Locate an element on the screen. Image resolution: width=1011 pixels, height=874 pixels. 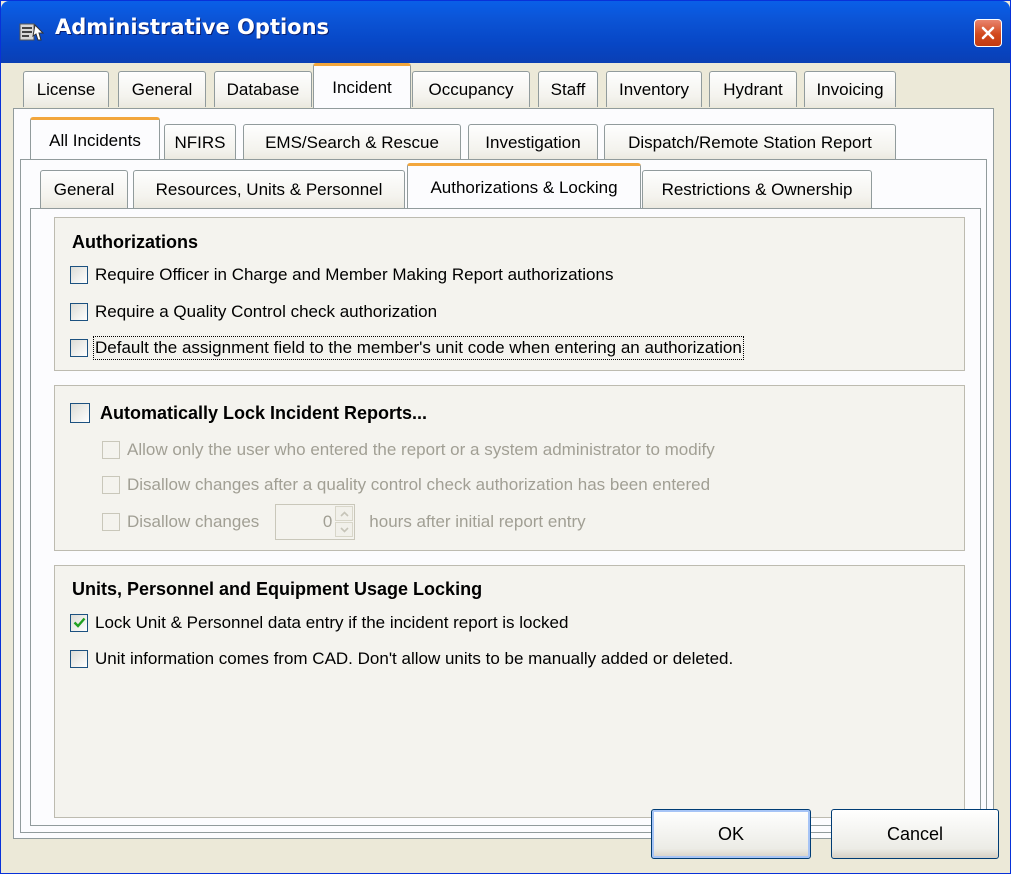
tab-license: License is located at coordinates (66, 89).